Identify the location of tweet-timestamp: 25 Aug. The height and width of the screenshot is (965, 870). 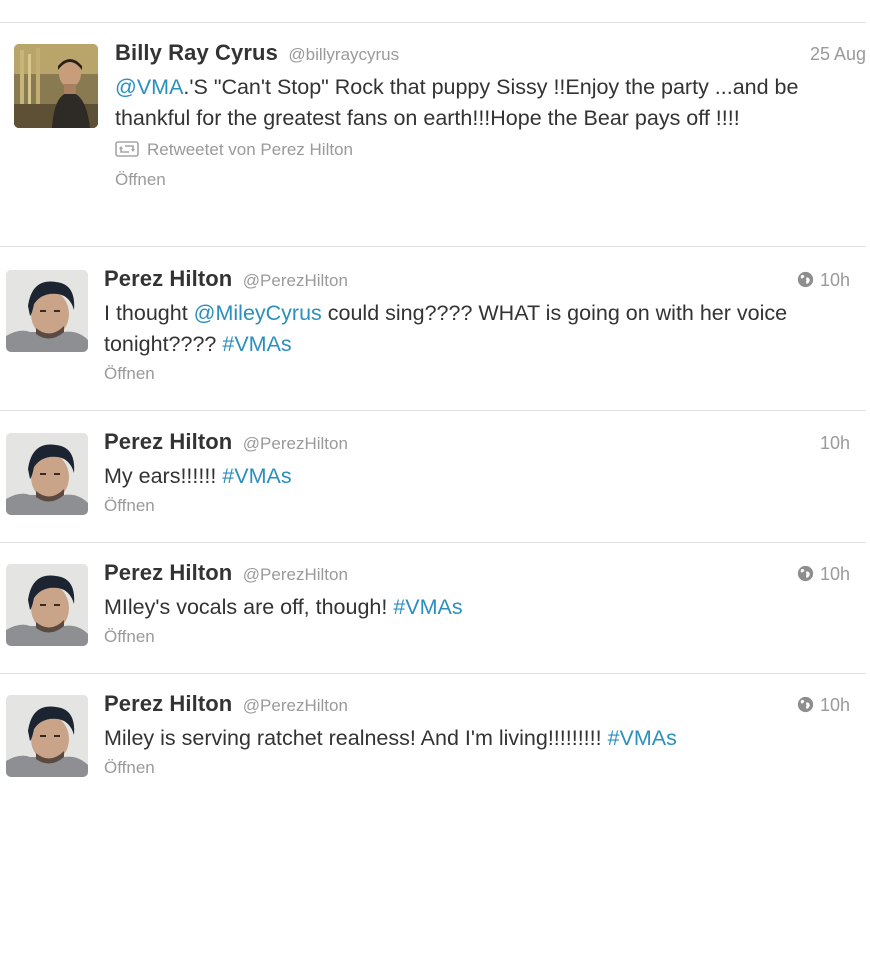
(838, 54).